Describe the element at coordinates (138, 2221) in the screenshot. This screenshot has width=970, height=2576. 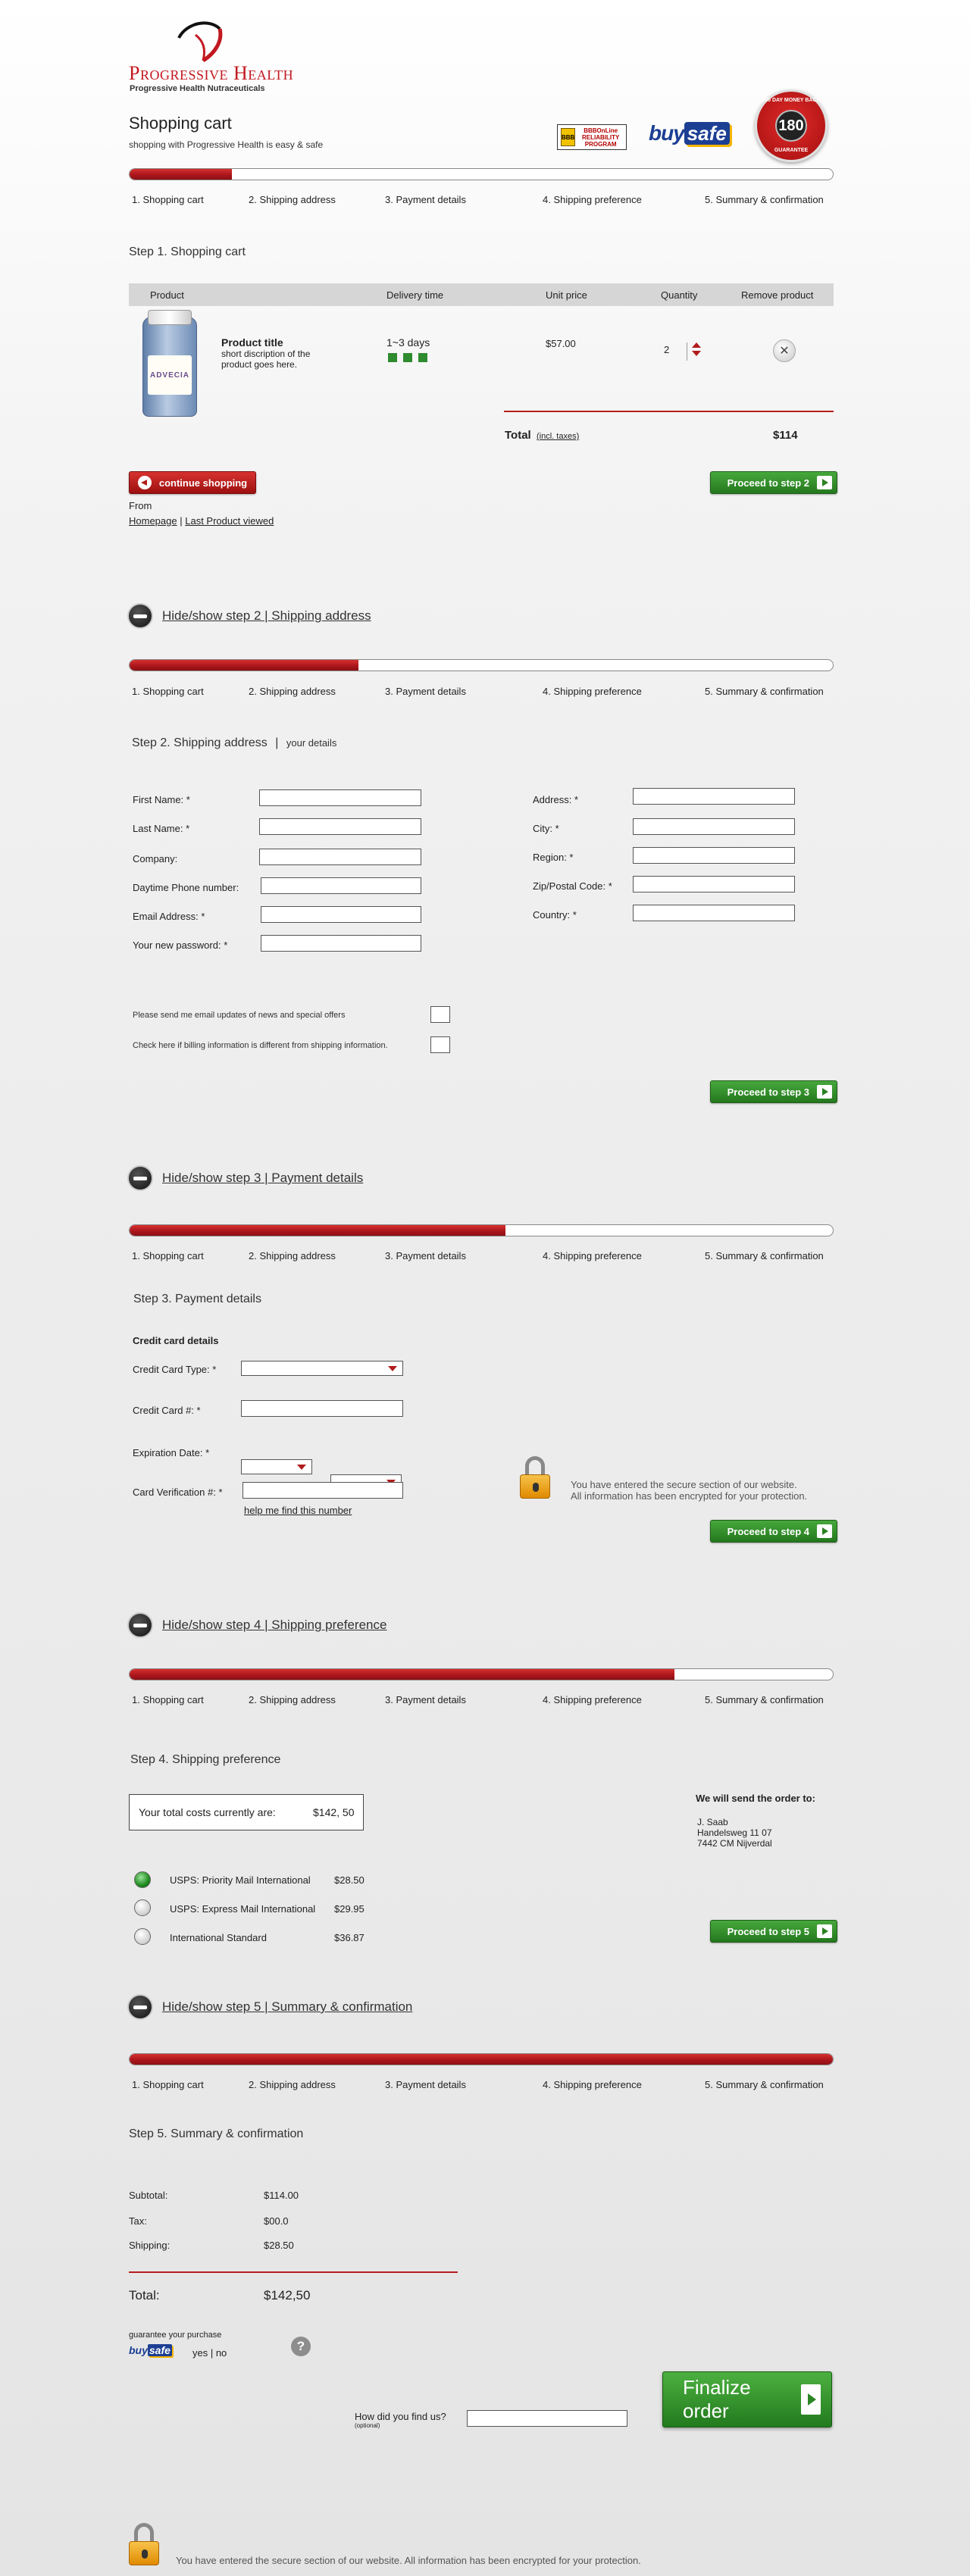
I see `tax-label: Tax:` at that location.